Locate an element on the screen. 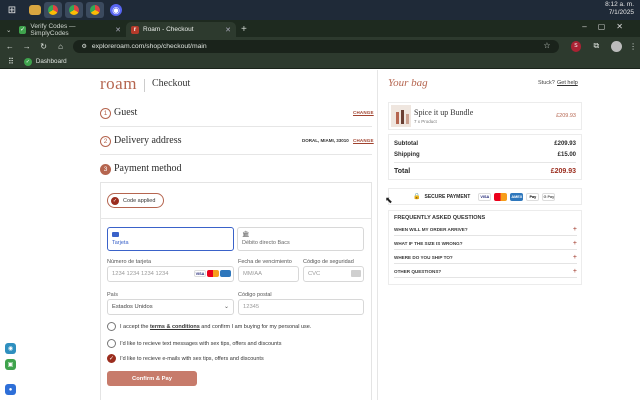  bookmark-dashboard: Dashboard is located at coordinates (51, 61).